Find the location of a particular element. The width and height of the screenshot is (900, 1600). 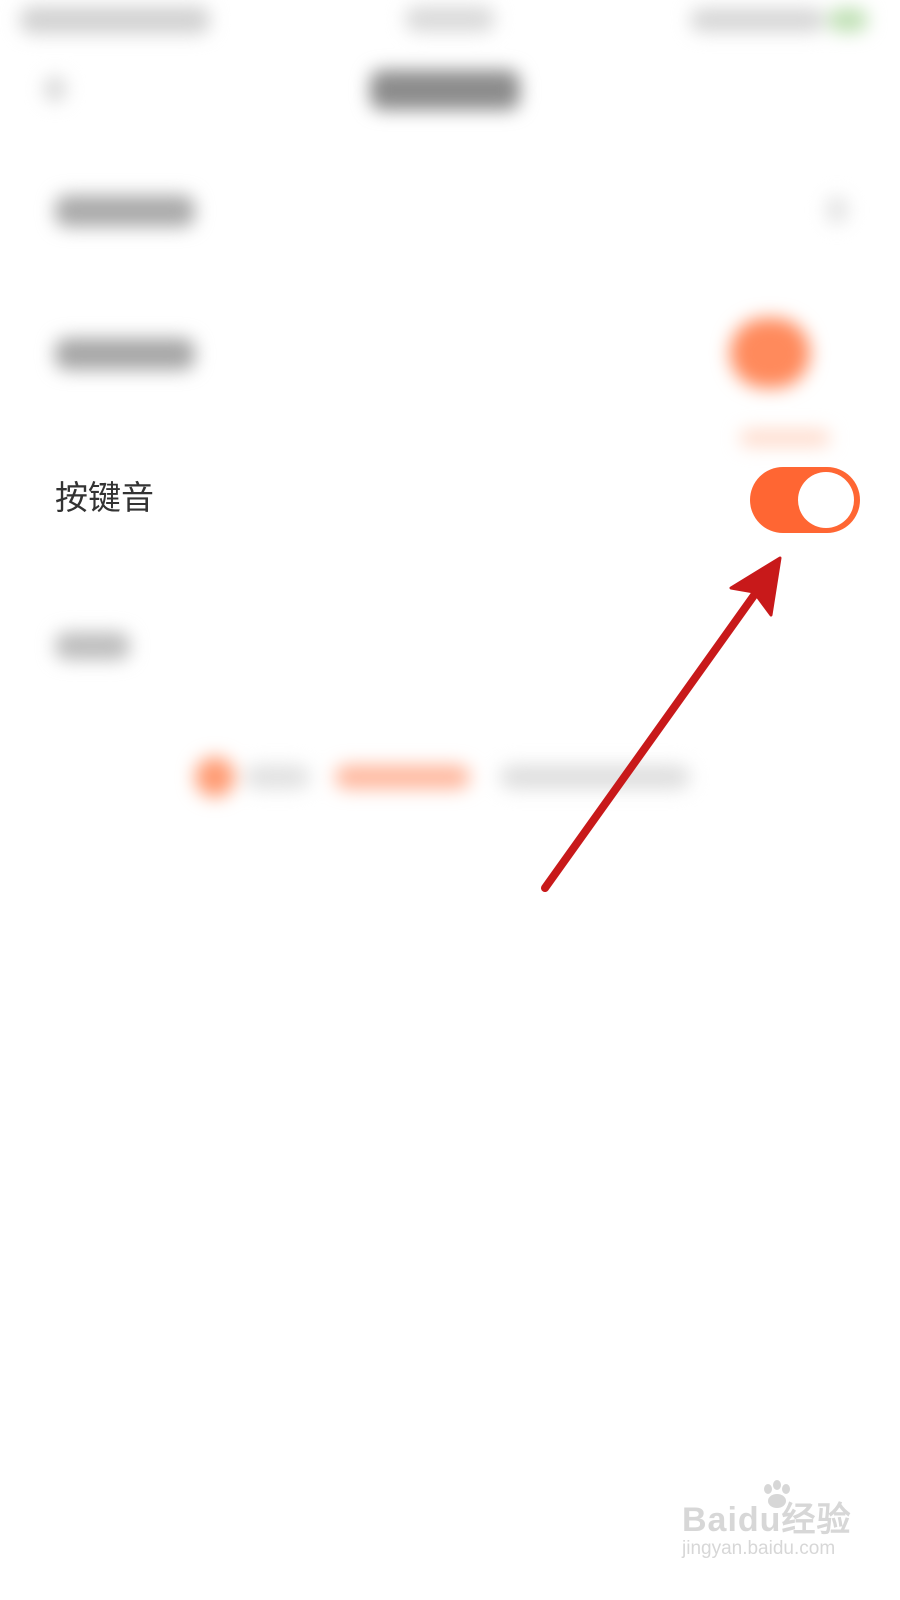

baidu-jingyan-watermark: Baidu经验 jingyan.baidu.com is located at coordinates (782, 1530).